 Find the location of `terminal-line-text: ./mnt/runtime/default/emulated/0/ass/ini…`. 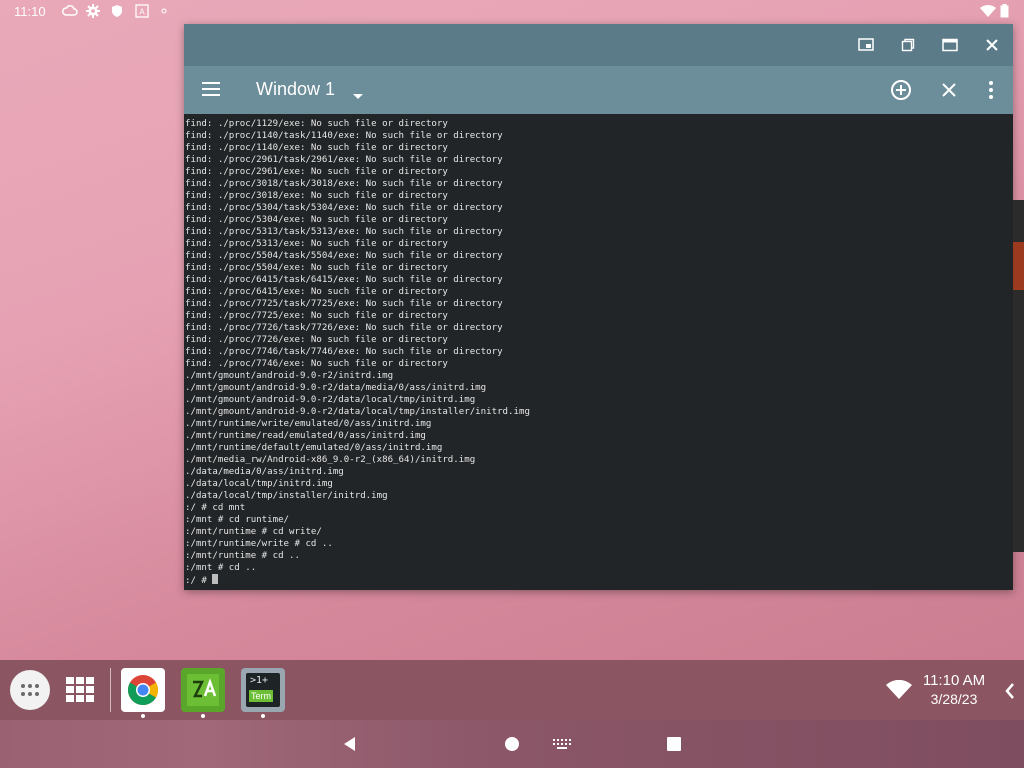

terminal-line-text: ./mnt/runtime/default/emulated/0/ass/ini… is located at coordinates (314, 448).